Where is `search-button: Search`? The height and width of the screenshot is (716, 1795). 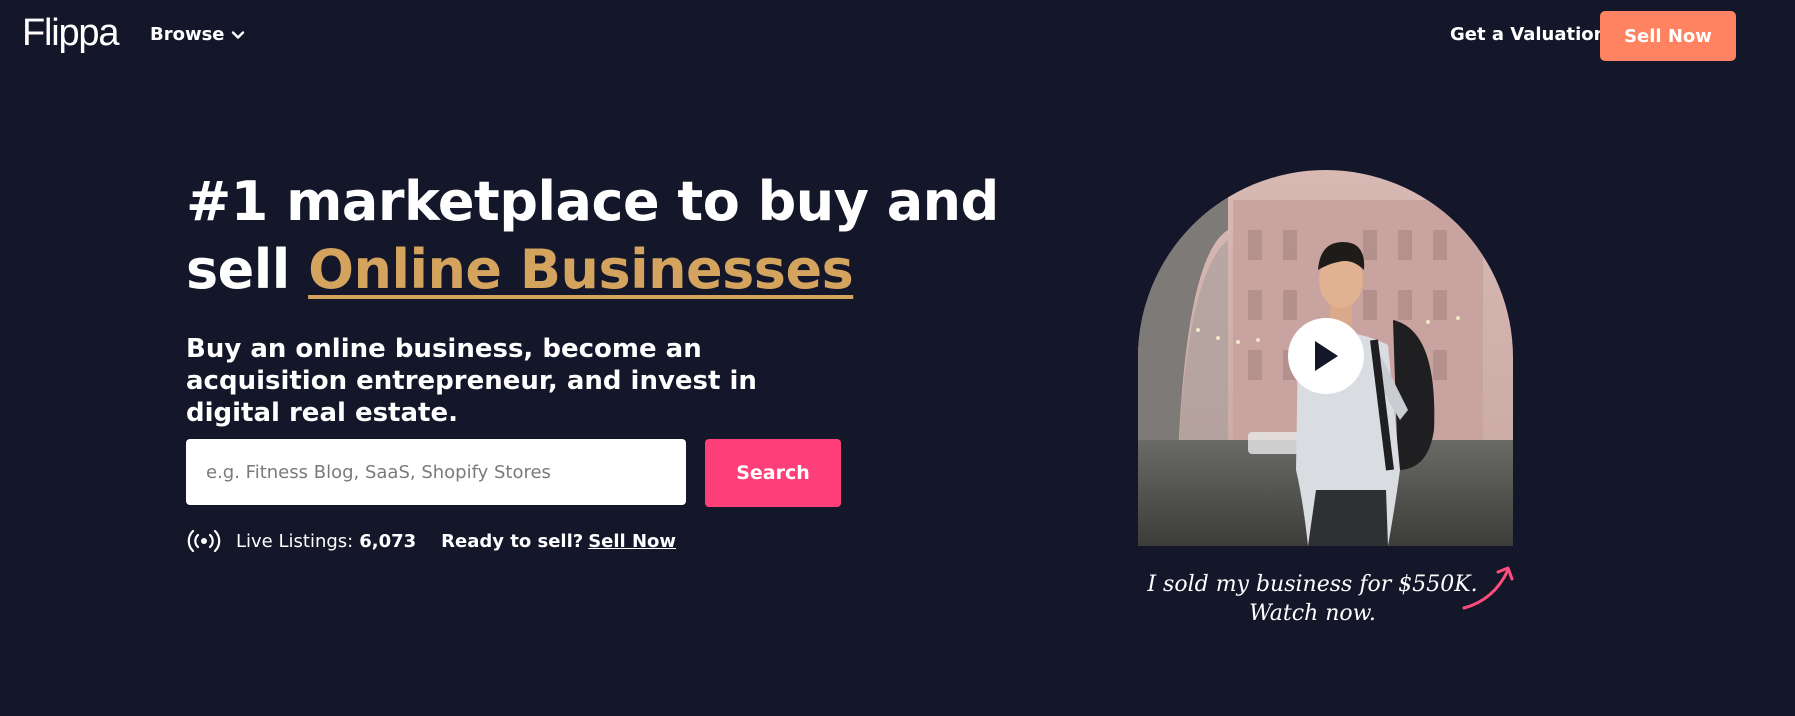 search-button: Search is located at coordinates (773, 473).